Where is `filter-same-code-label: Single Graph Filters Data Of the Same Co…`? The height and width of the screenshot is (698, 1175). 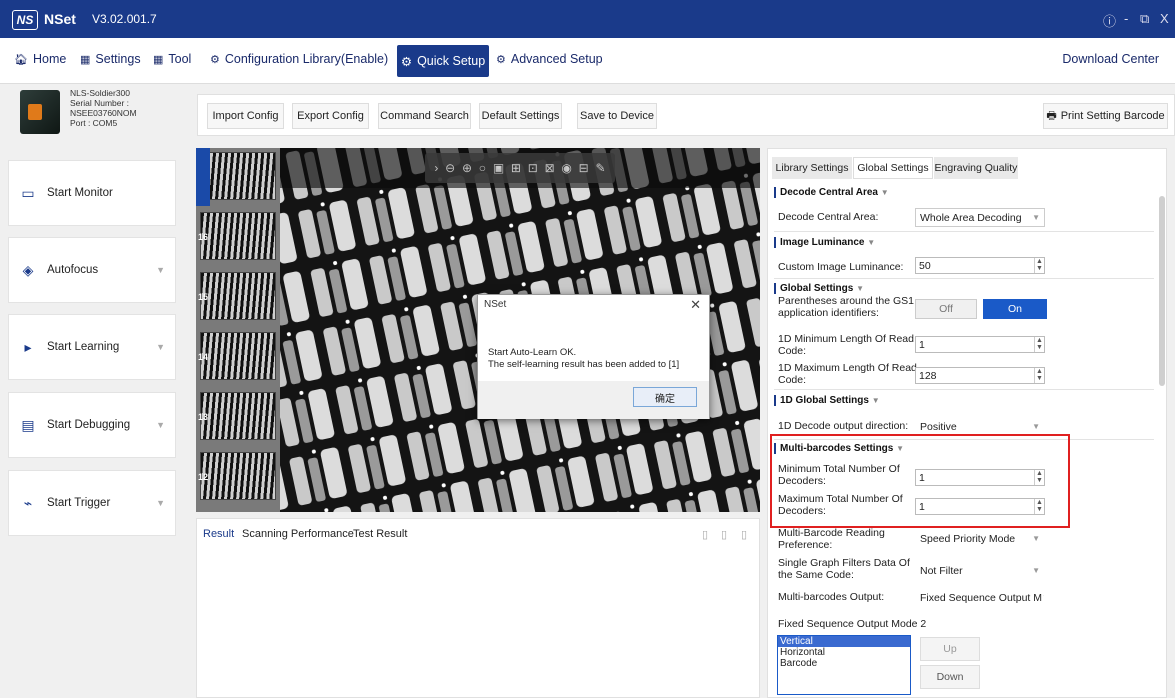 filter-same-code-label: Single Graph Filters Data Of the Same Co… is located at coordinates (844, 569).